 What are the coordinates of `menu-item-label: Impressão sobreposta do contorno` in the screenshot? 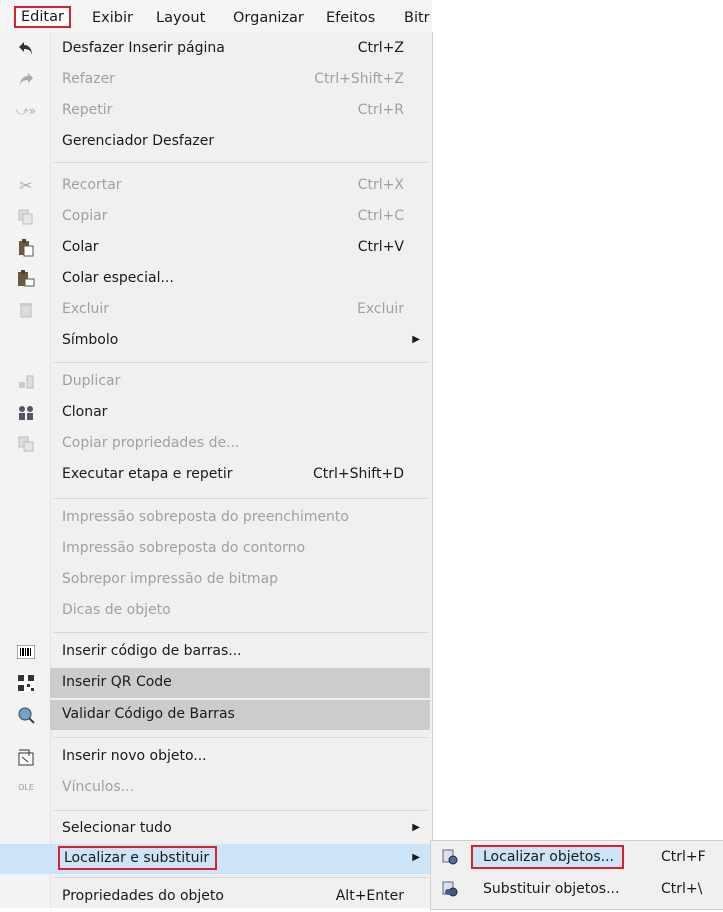 It's located at (184, 548).